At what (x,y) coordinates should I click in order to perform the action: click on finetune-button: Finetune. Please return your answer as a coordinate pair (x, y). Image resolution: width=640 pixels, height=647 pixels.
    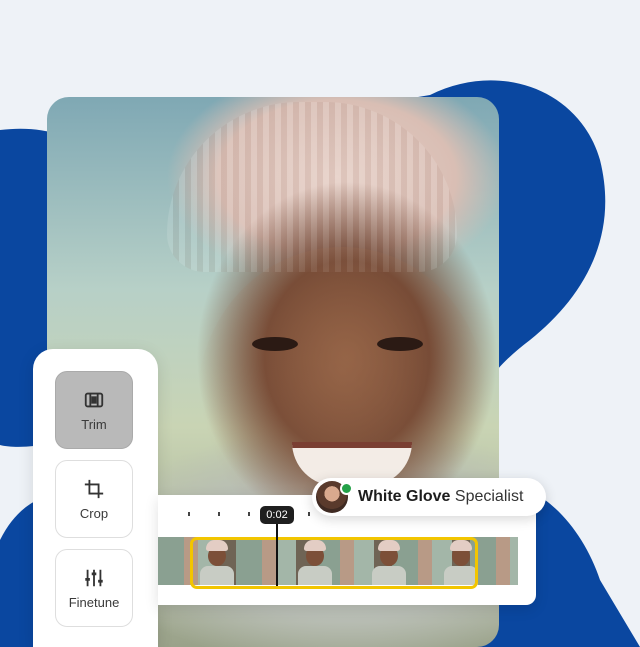
    Looking at the image, I should click on (94, 588).